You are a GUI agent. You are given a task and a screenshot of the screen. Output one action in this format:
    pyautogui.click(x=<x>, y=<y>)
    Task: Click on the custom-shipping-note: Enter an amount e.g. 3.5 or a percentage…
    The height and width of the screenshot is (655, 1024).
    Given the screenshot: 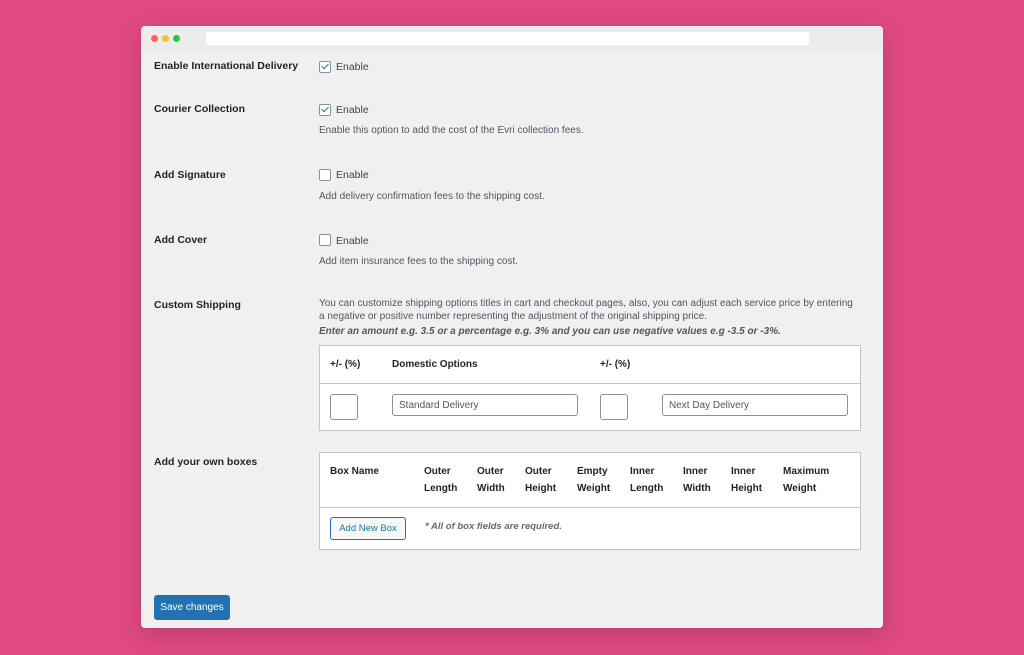 What is the action you would take?
    pyautogui.click(x=550, y=331)
    